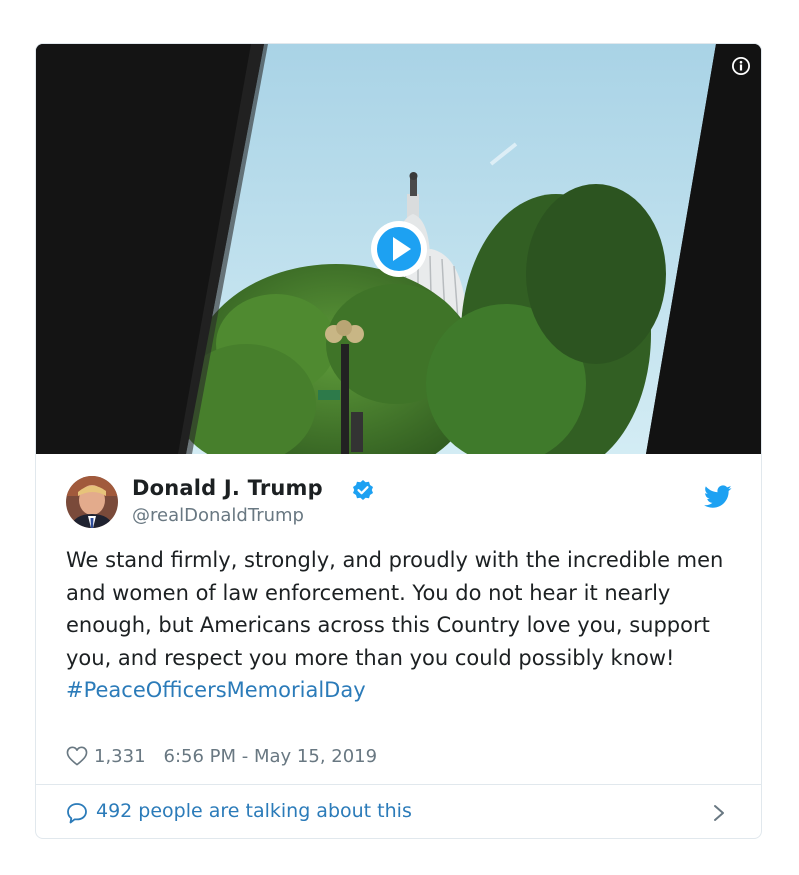 The image size is (799, 875). I want to click on twitter-bird-icon, so click(718, 497).